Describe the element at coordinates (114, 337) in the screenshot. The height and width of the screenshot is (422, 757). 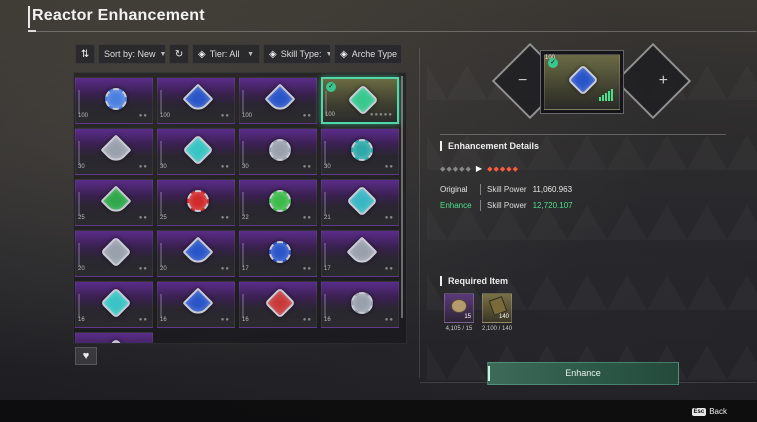
I see `reactor-tile: ●●` at that location.